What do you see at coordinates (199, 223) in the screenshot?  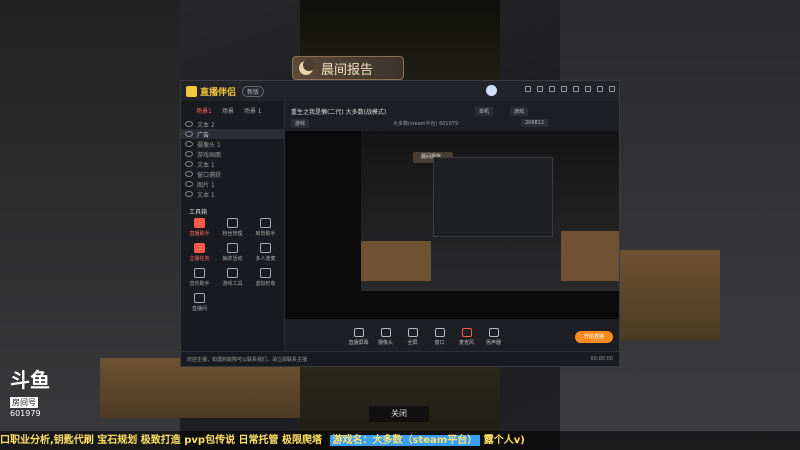 I see `live-assist-icon` at bounding box center [199, 223].